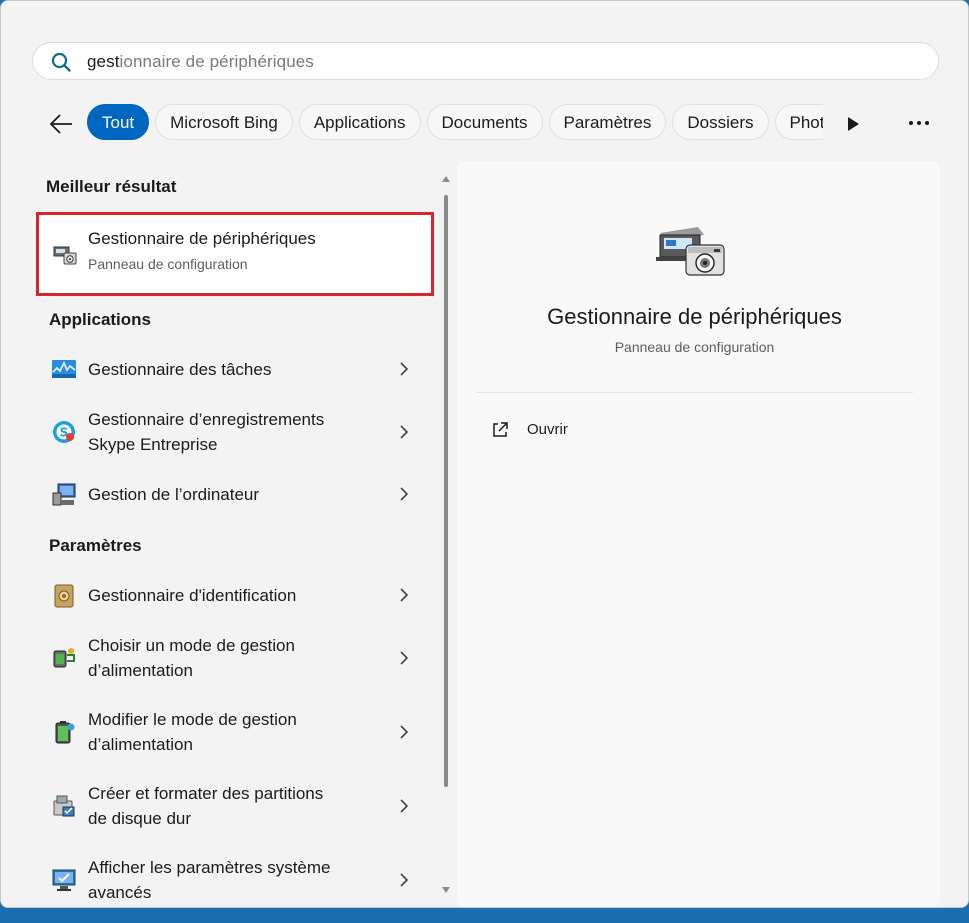 This screenshot has width=969, height=923. I want to click on item-label: Gestionnaire d'identification, so click(192, 595).